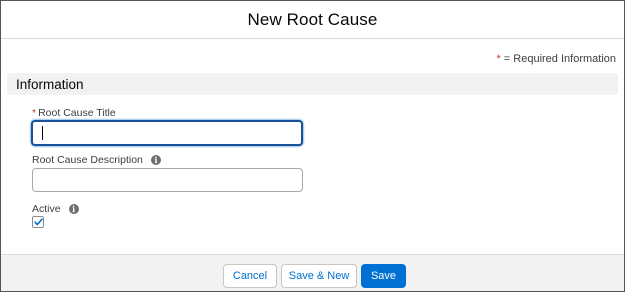 This screenshot has height=292, width=625. I want to click on save-button: Save, so click(383, 276).